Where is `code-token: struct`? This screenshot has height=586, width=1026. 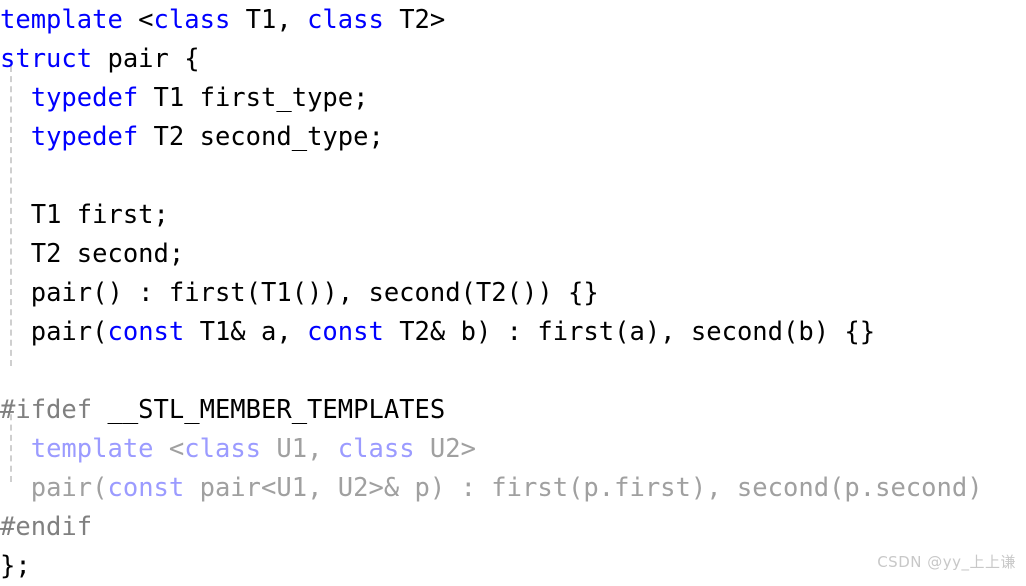
code-token: struct is located at coordinates (46, 59).